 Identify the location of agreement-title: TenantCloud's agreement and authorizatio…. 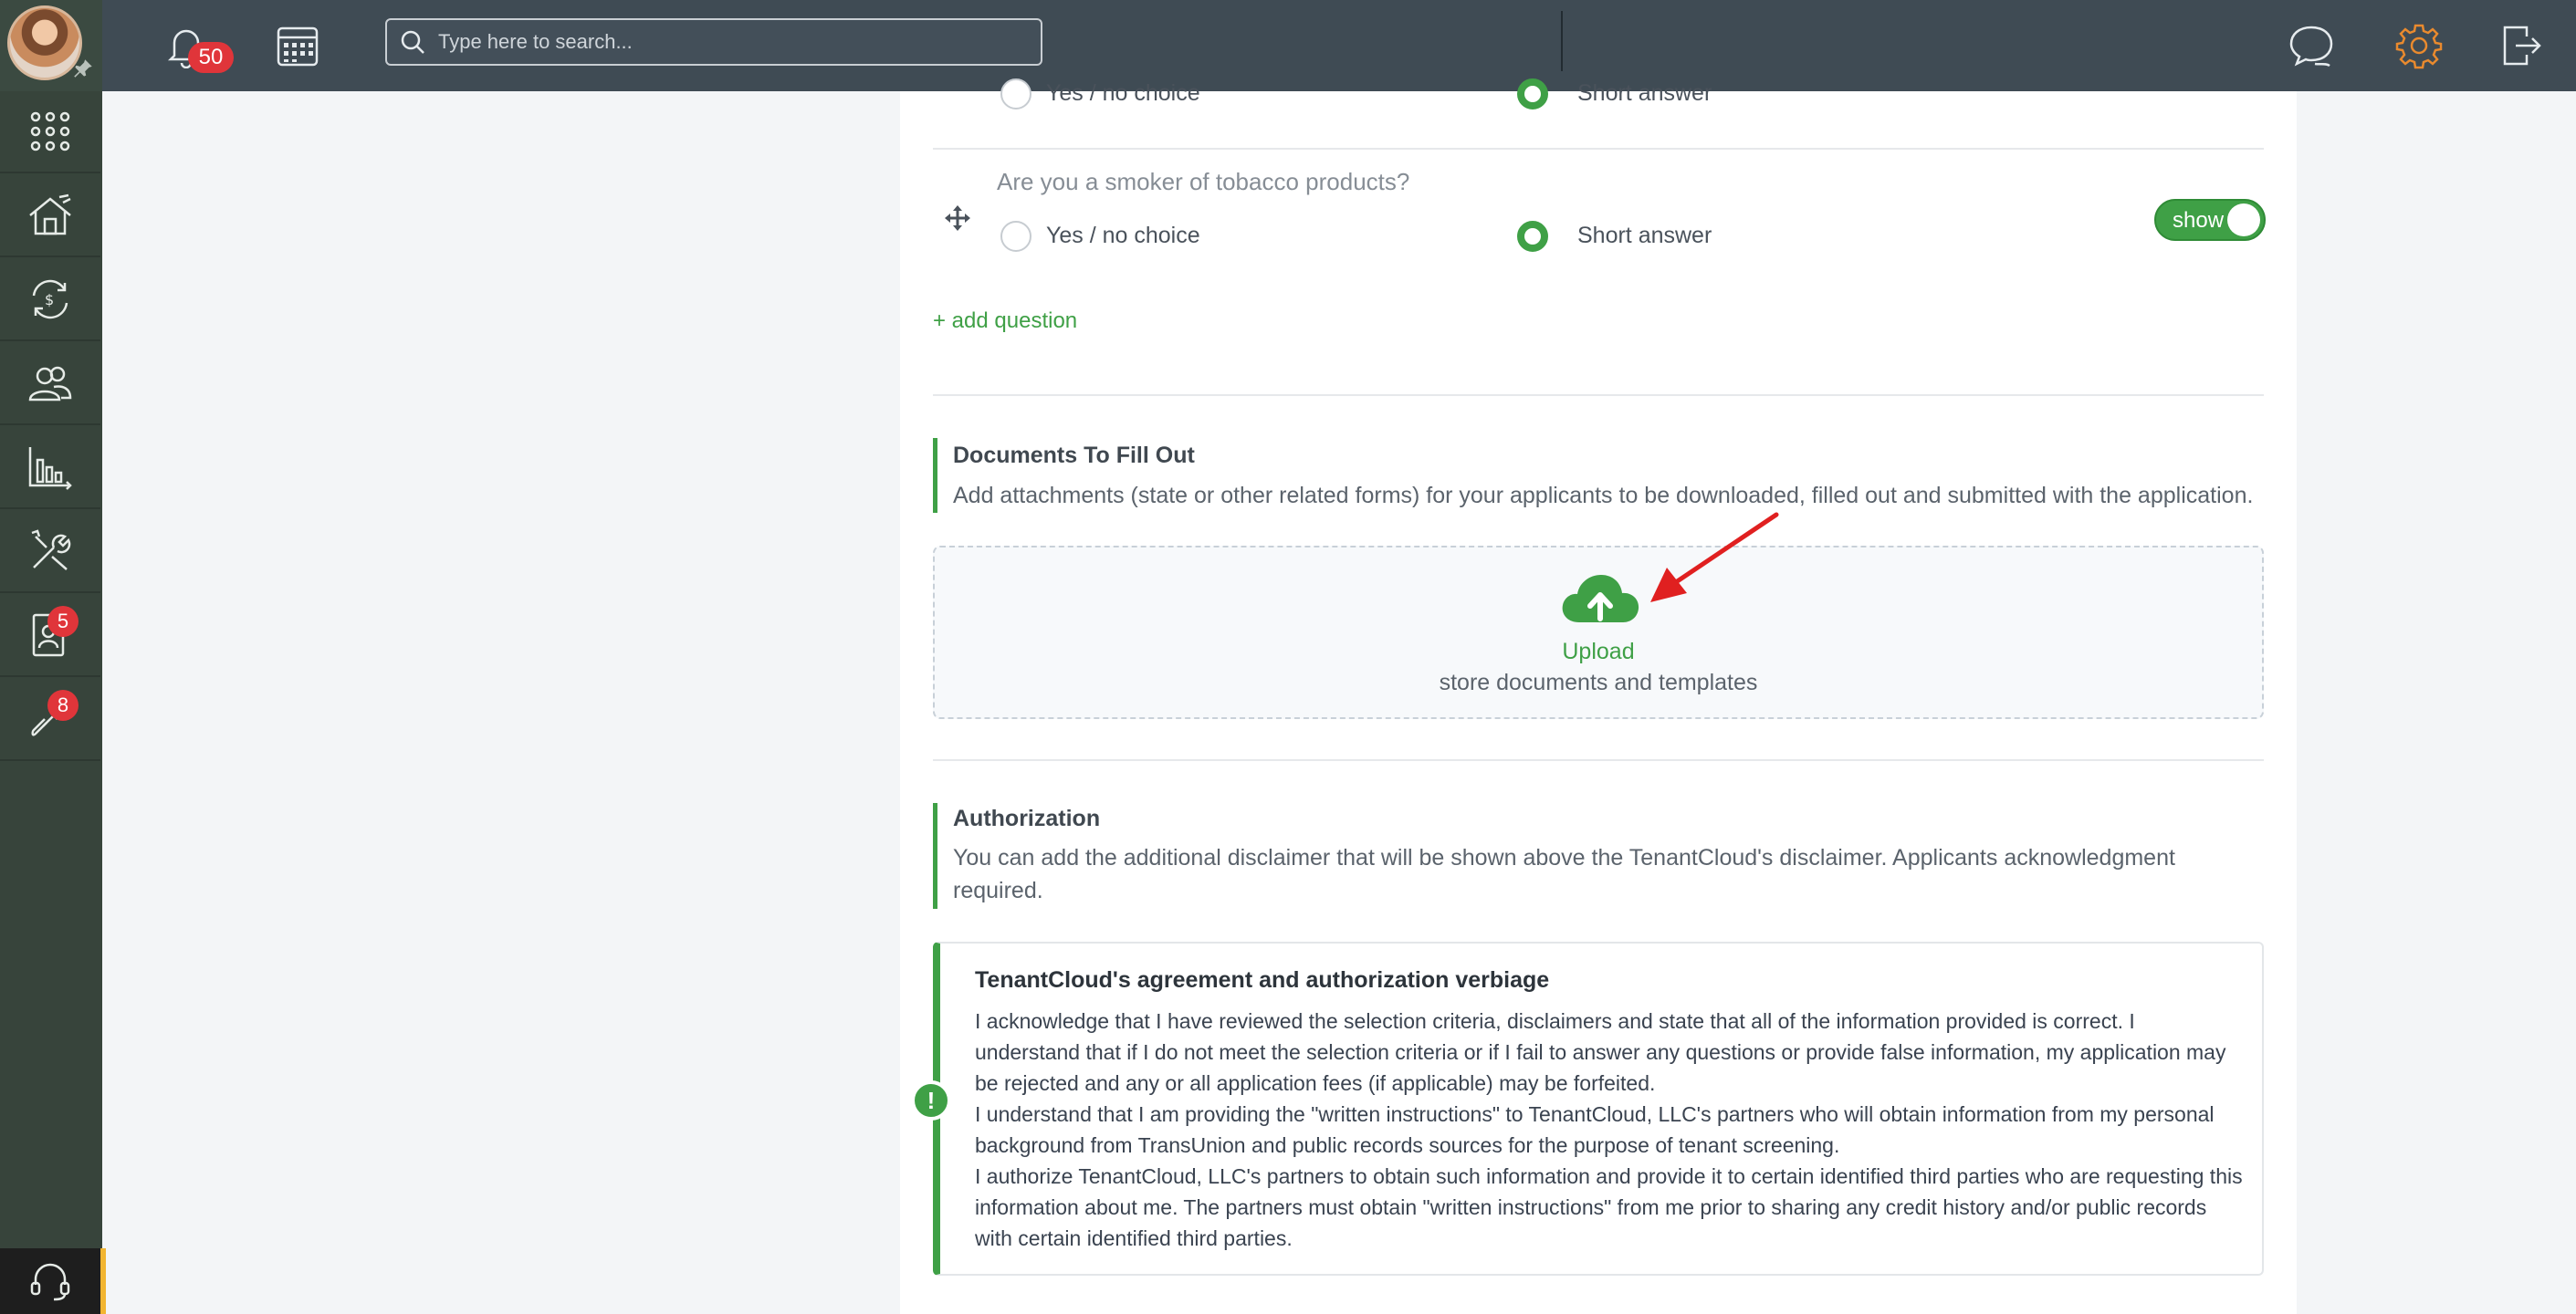
(1262, 980).